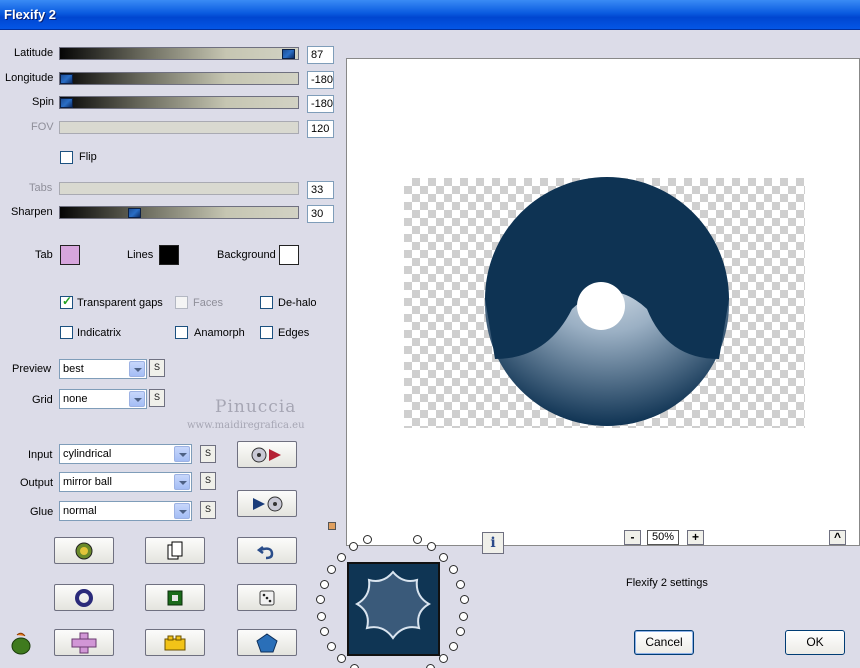 This screenshot has width=860, height=668. I want to click on latitude-label: Latitude, so click(34, 53).